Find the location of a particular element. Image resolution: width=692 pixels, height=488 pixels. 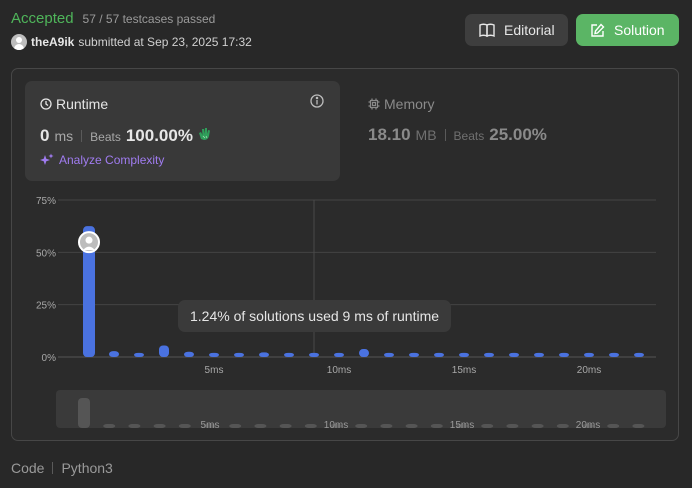

divider is located at coordinates (53, 468).